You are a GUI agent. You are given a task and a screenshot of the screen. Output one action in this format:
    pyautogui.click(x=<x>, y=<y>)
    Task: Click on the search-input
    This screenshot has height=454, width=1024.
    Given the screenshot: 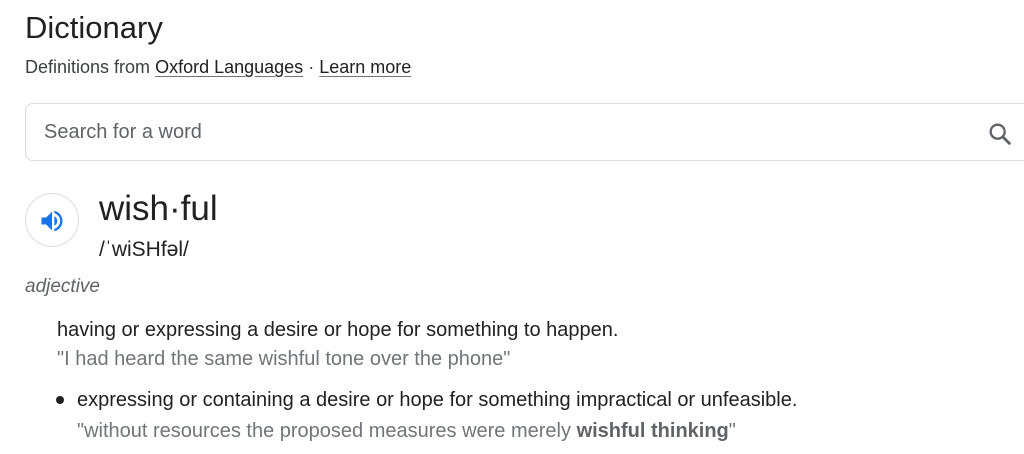 What is the action you would take?
    pyautogui.click(x=504, y=132)
    